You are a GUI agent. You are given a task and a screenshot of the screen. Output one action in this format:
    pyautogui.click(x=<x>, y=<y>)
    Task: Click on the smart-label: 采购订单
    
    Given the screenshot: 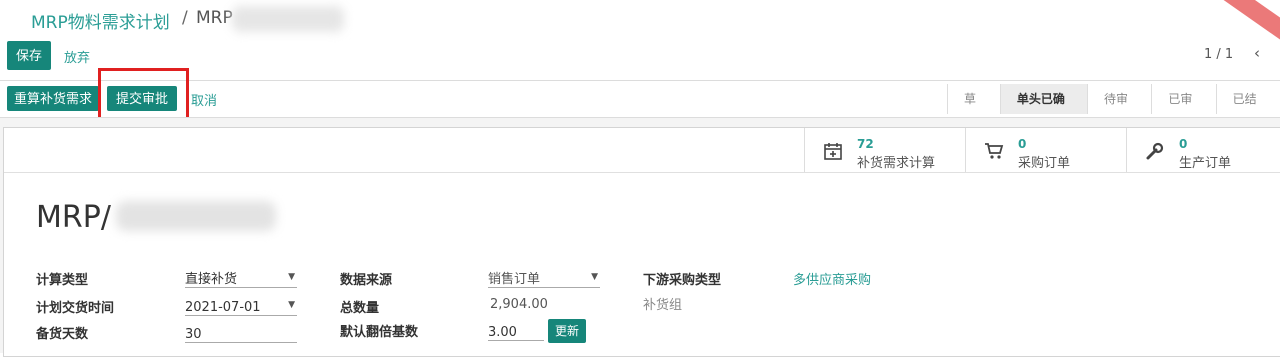 What is the action you would take?
    pyautogui.click(x=1044, y=163)
    